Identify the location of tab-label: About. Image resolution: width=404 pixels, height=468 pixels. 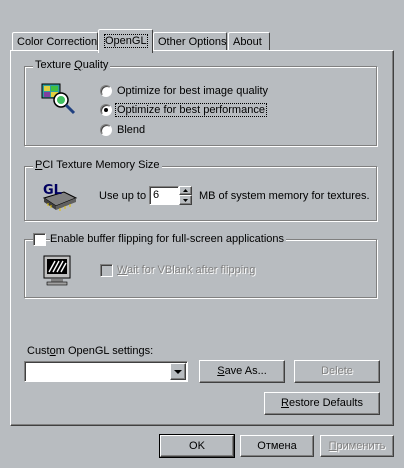
(247, 42).